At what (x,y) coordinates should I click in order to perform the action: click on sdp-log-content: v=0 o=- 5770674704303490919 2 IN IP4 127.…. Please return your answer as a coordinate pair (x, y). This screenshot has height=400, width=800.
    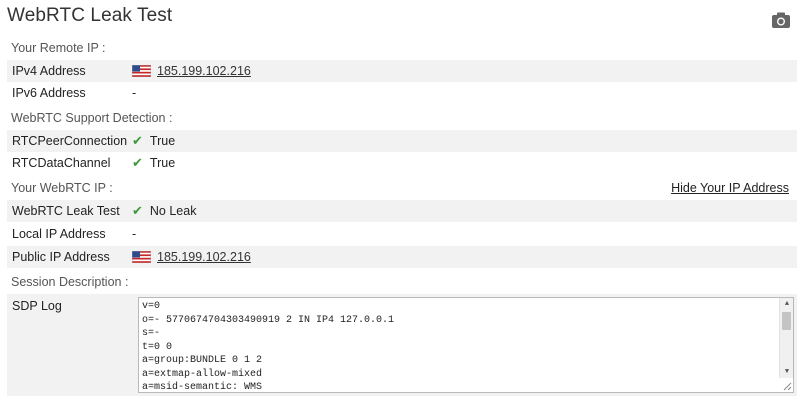
    Looking at the image, I should click on (268, 346).